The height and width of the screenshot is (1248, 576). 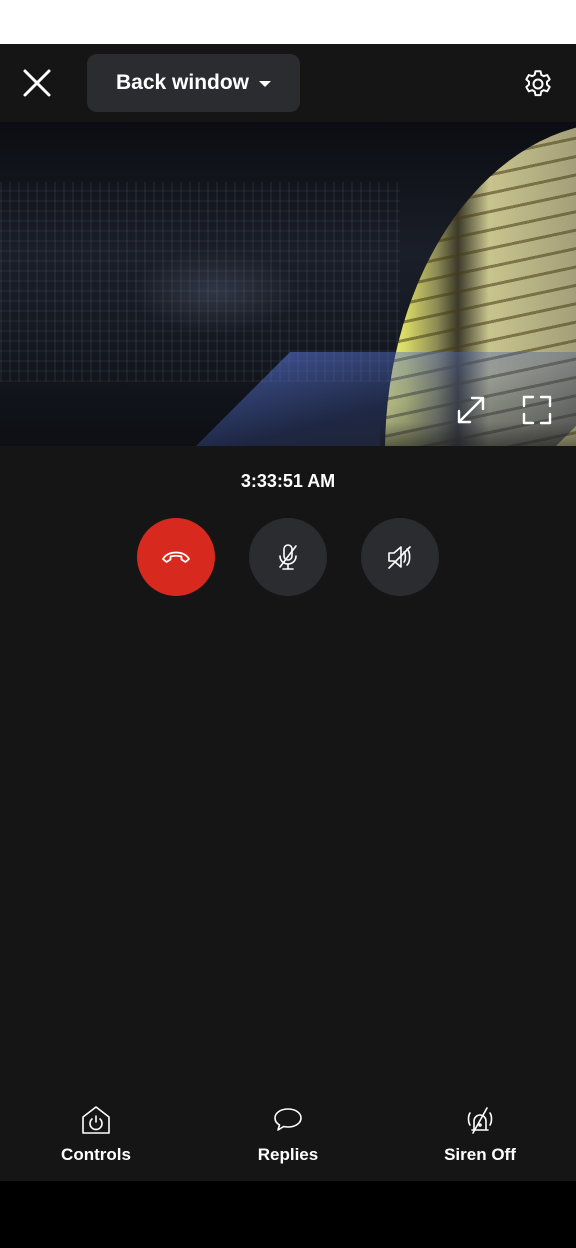 I want to click on close-button, so click(x=37, y=83).